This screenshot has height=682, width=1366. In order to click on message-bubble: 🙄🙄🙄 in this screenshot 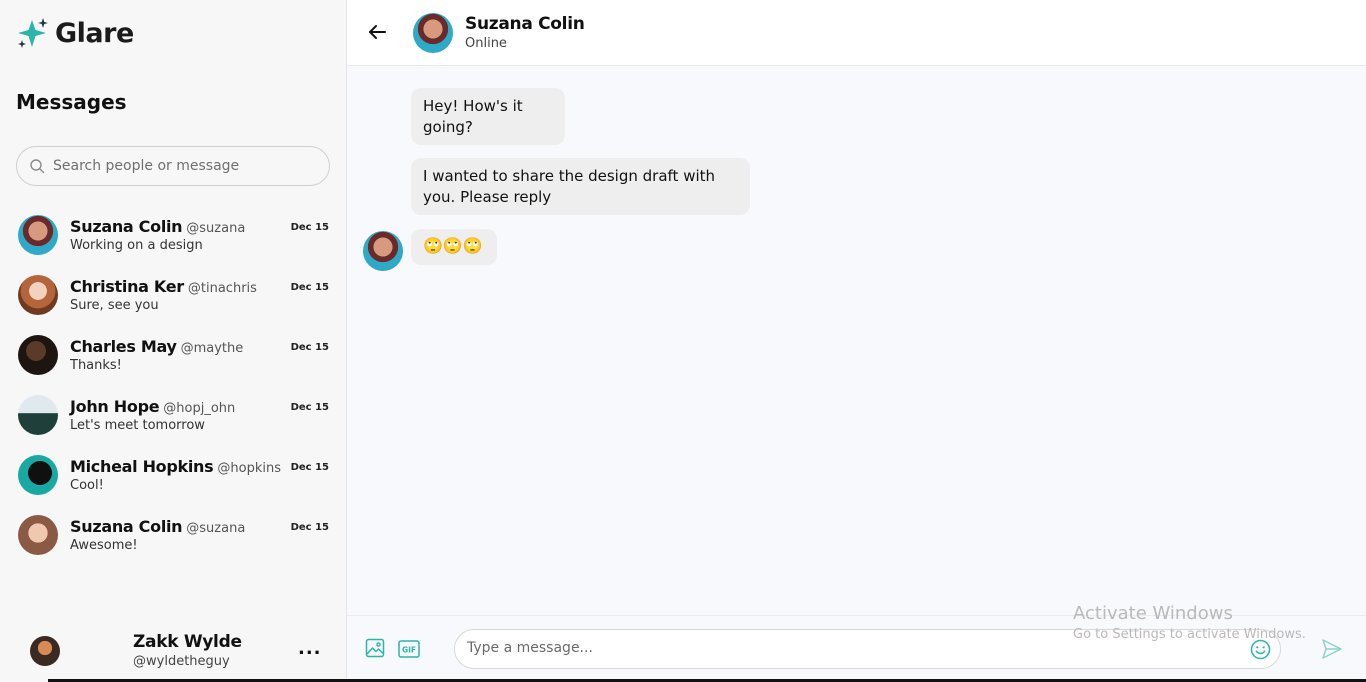, I will do `click(454, 247)`.